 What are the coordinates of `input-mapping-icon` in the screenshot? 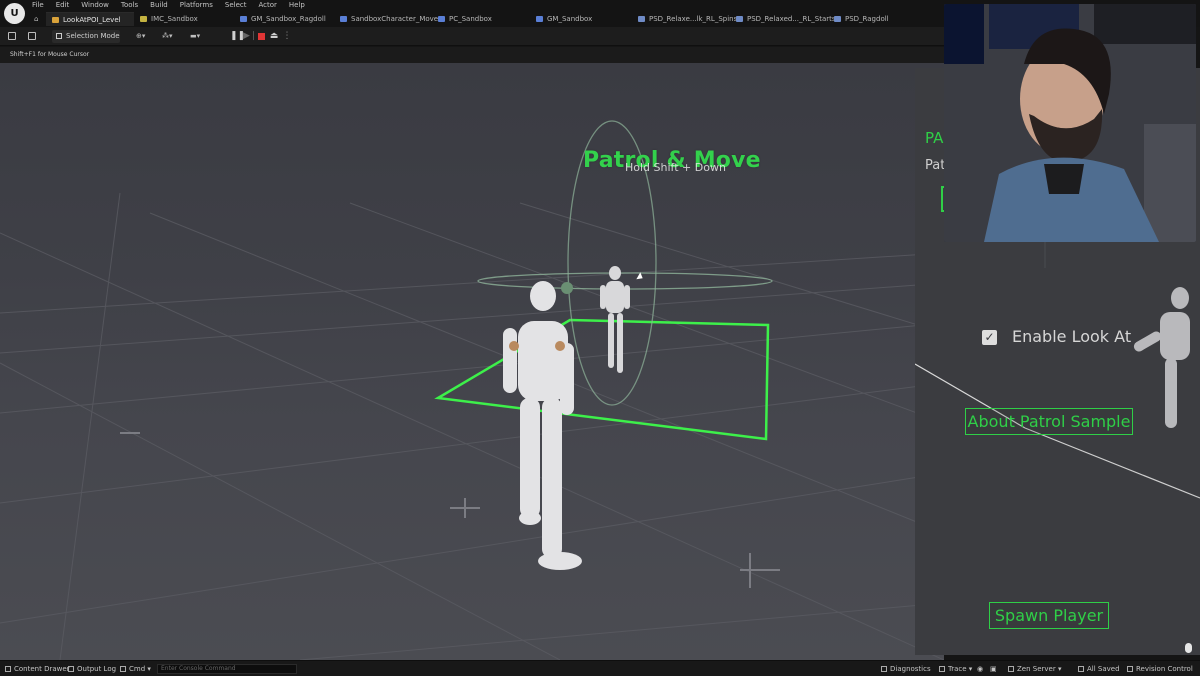 It's located at (143, 19).